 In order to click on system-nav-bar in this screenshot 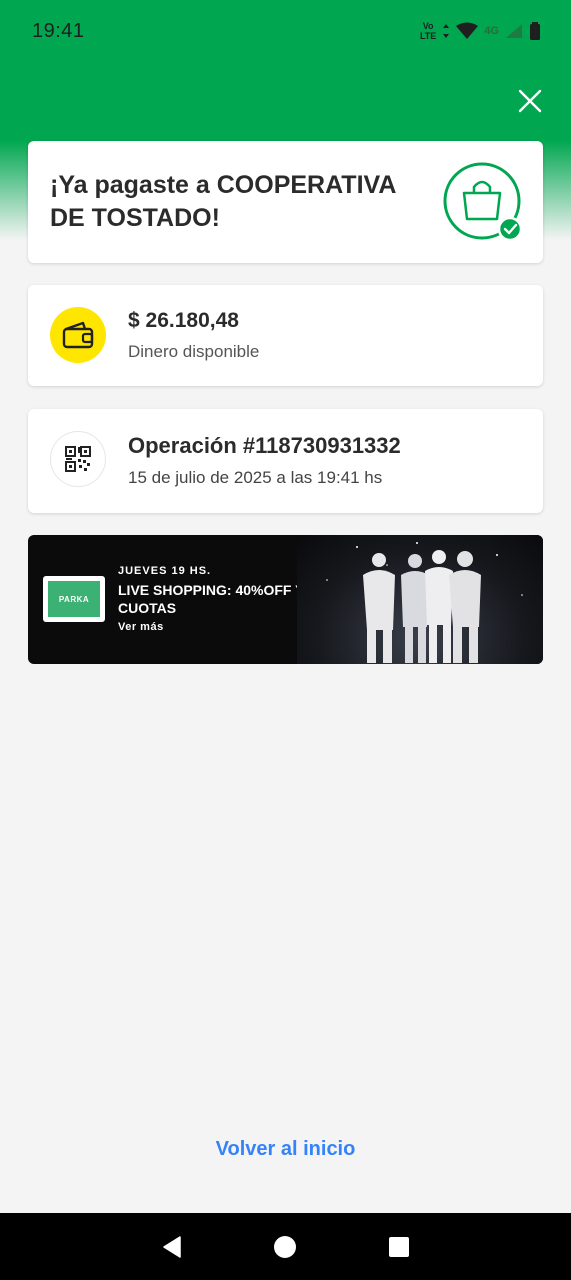, I will do `click(285, 1246)`.